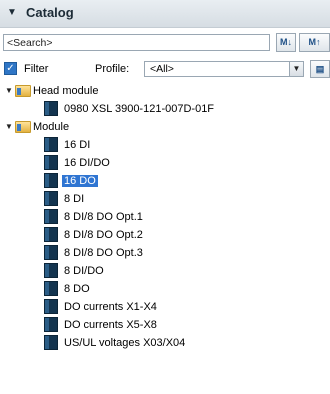 Image resolution: width=330 pixels, height=394 pixels. I want to click on dropdown-arrow-icon: ▼, so click(296, 69).